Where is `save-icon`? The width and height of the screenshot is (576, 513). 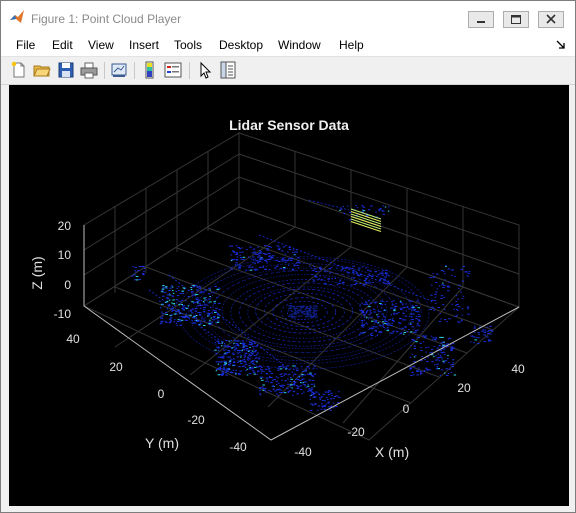
save-icon is located at coordinates (66, 70).